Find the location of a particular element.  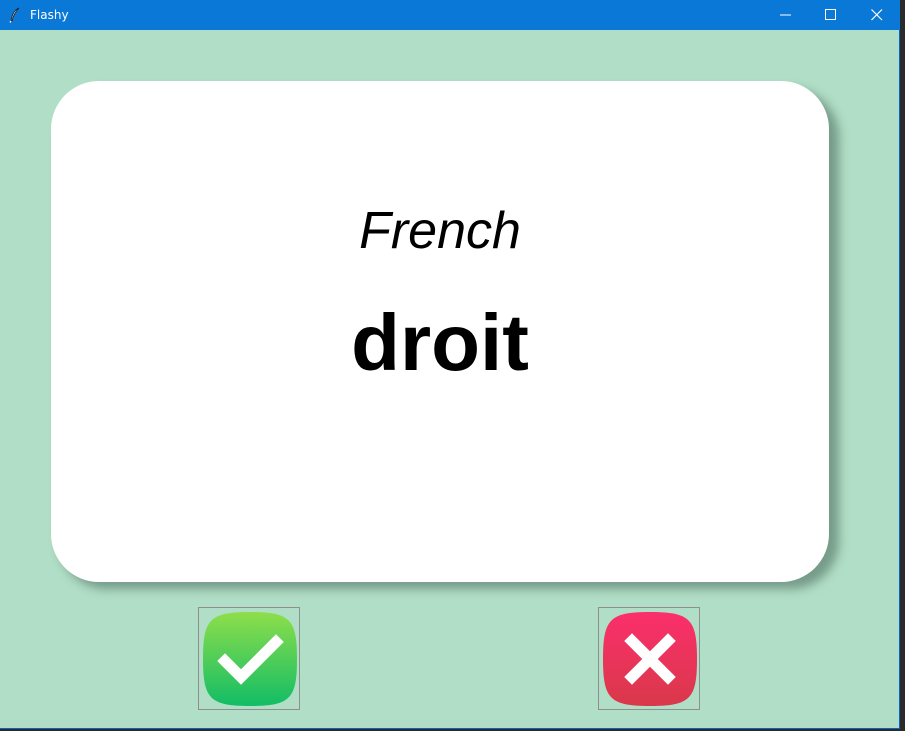

card-word: droit is located at coordinates (440, 342).